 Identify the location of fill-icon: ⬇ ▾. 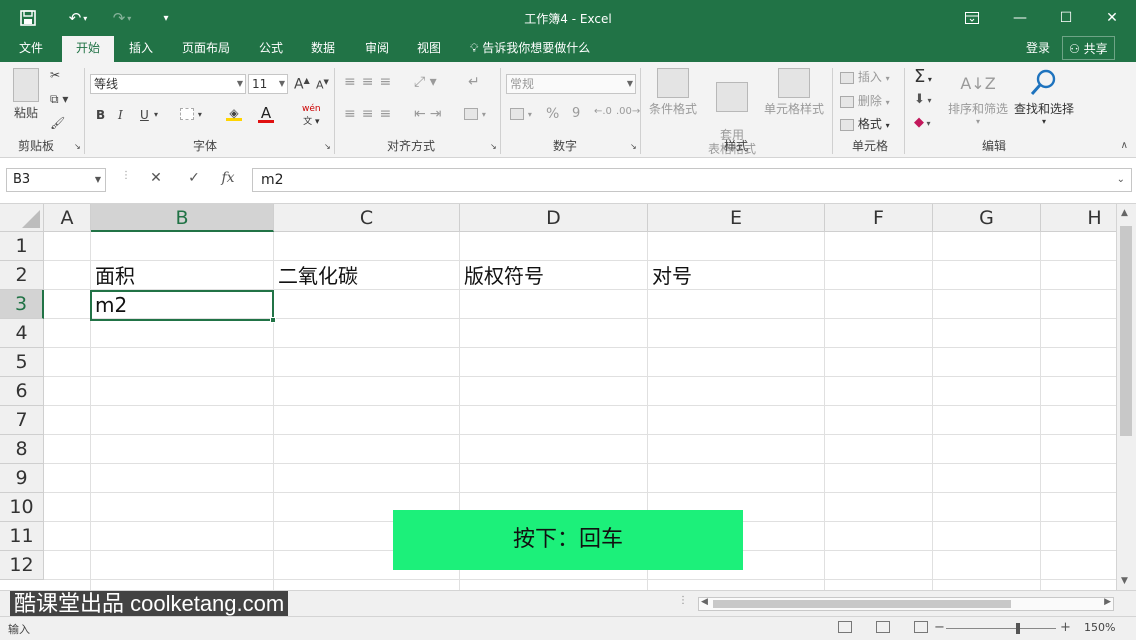
(922, 99).